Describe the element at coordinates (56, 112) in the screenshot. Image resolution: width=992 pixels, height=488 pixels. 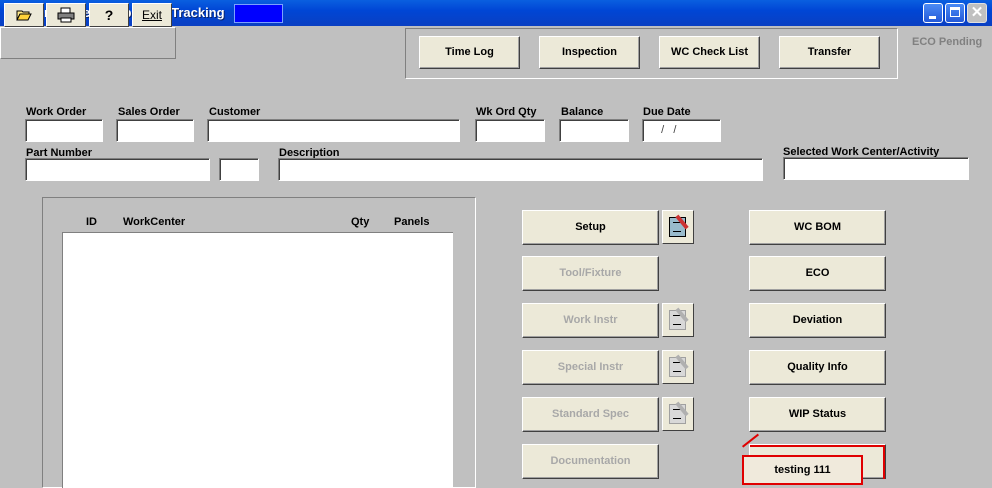
I see `work-order-label: Work Order` at that location.